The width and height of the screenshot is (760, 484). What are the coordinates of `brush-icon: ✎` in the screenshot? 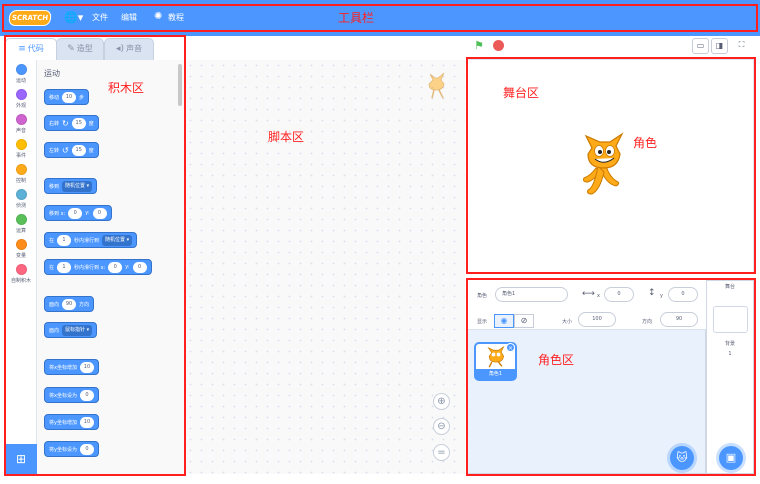 It's located at (71, 49).